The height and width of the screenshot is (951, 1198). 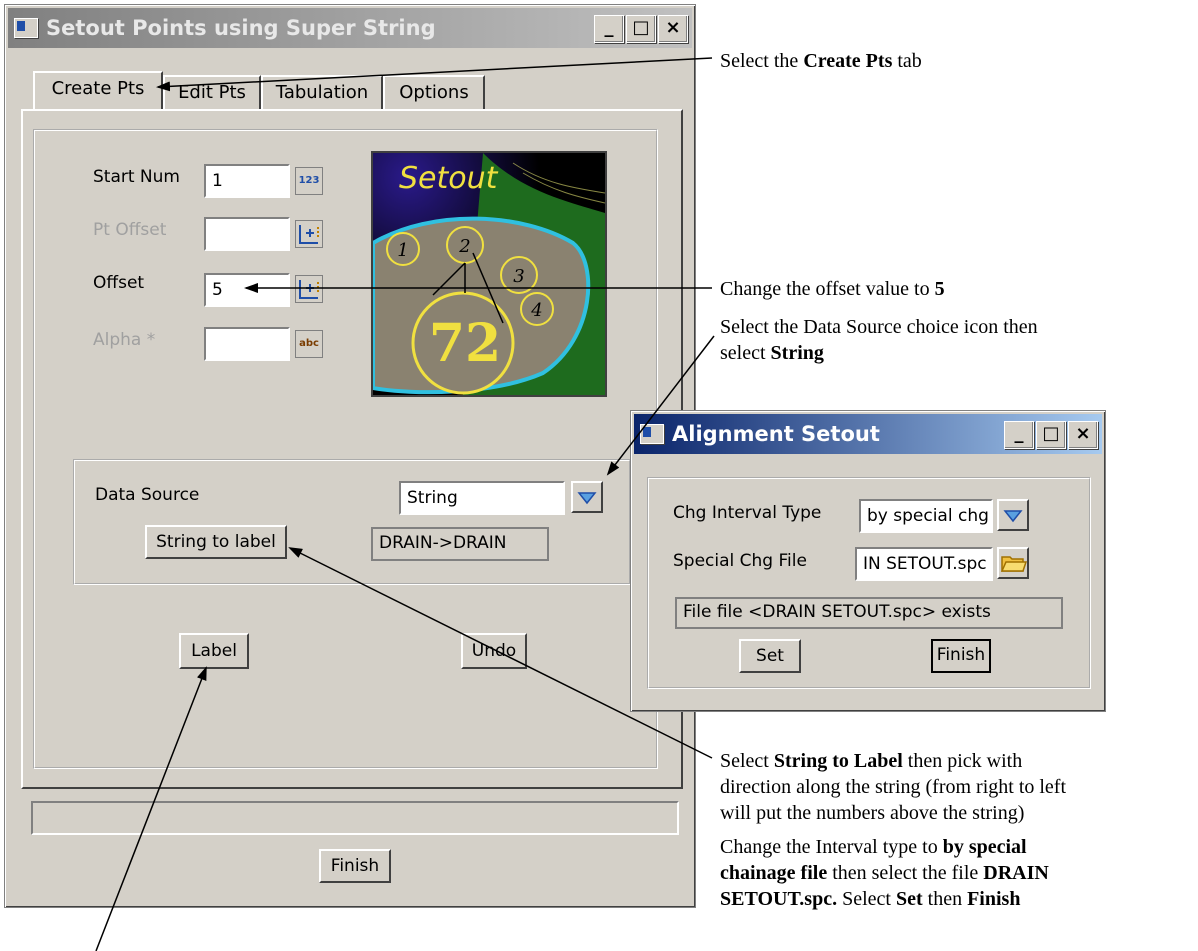 I want to click on arrow-to-create-pts-tab, so click(x=434, y=74).